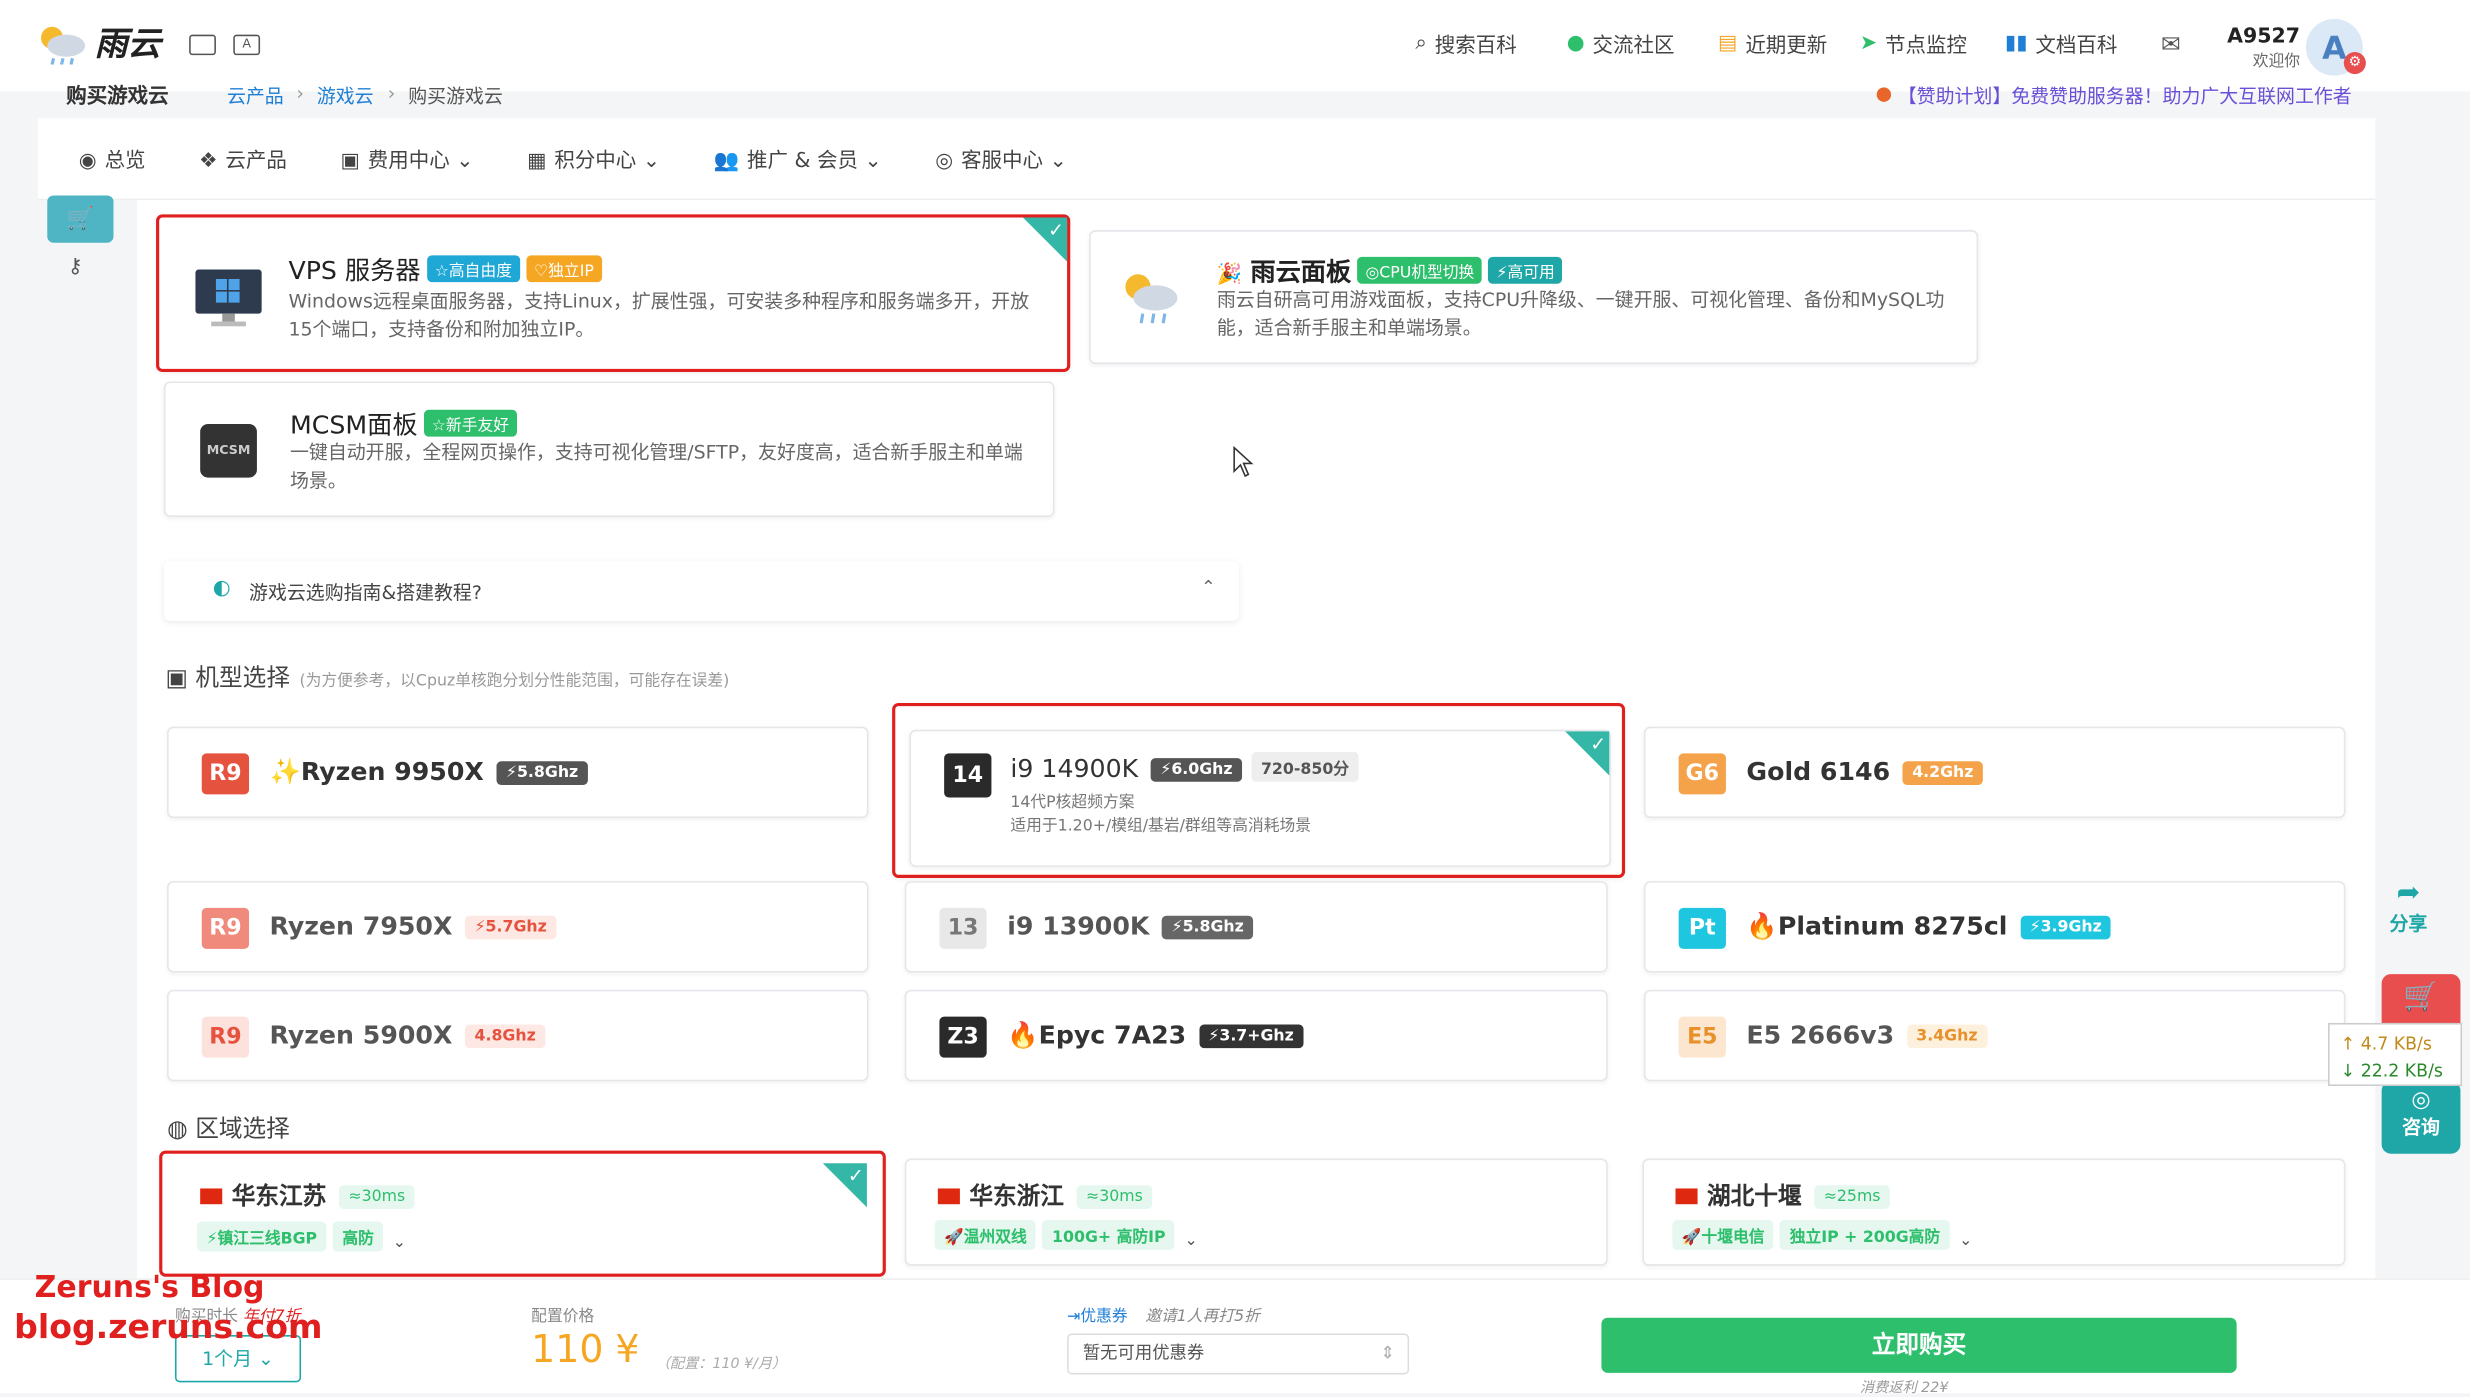 The image size is (2470, 1397). What do you see at coordinates (518, 1035) in the screenshot?
I see `cpu-option-r9-5900x: R9 Ryzen 5900X 4.8Ghz` at bounding box center [518, 1035].